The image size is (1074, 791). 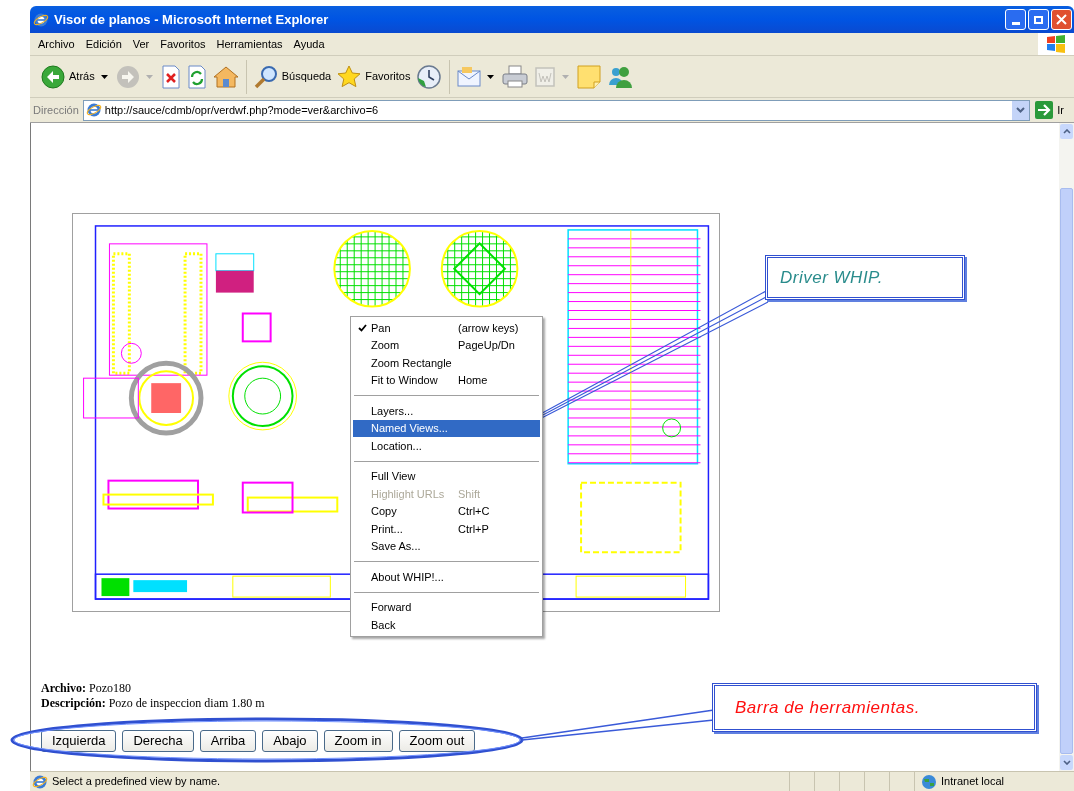 I want to click on menu-item: Zoom PageUp/Dn, so click(x=446, y=345).